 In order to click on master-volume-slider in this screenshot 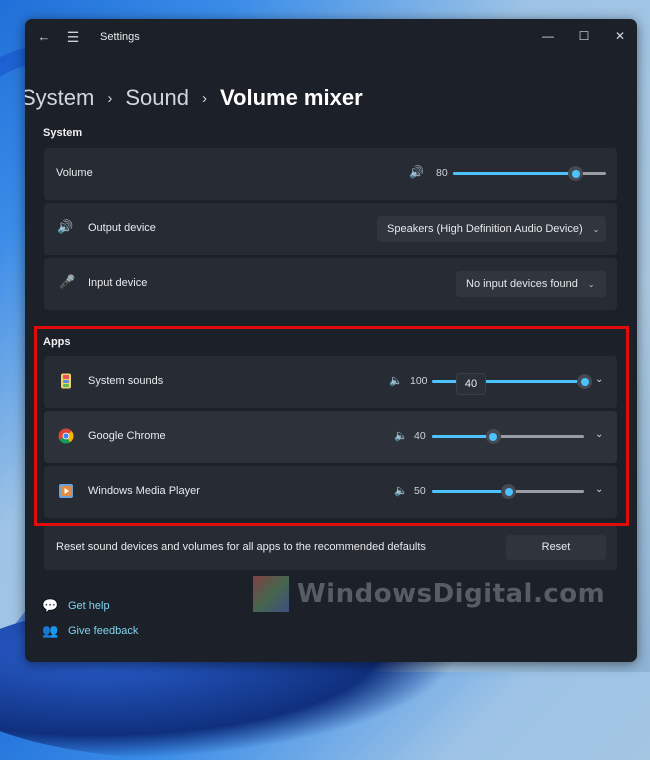, I will do `click(529, 173)`.